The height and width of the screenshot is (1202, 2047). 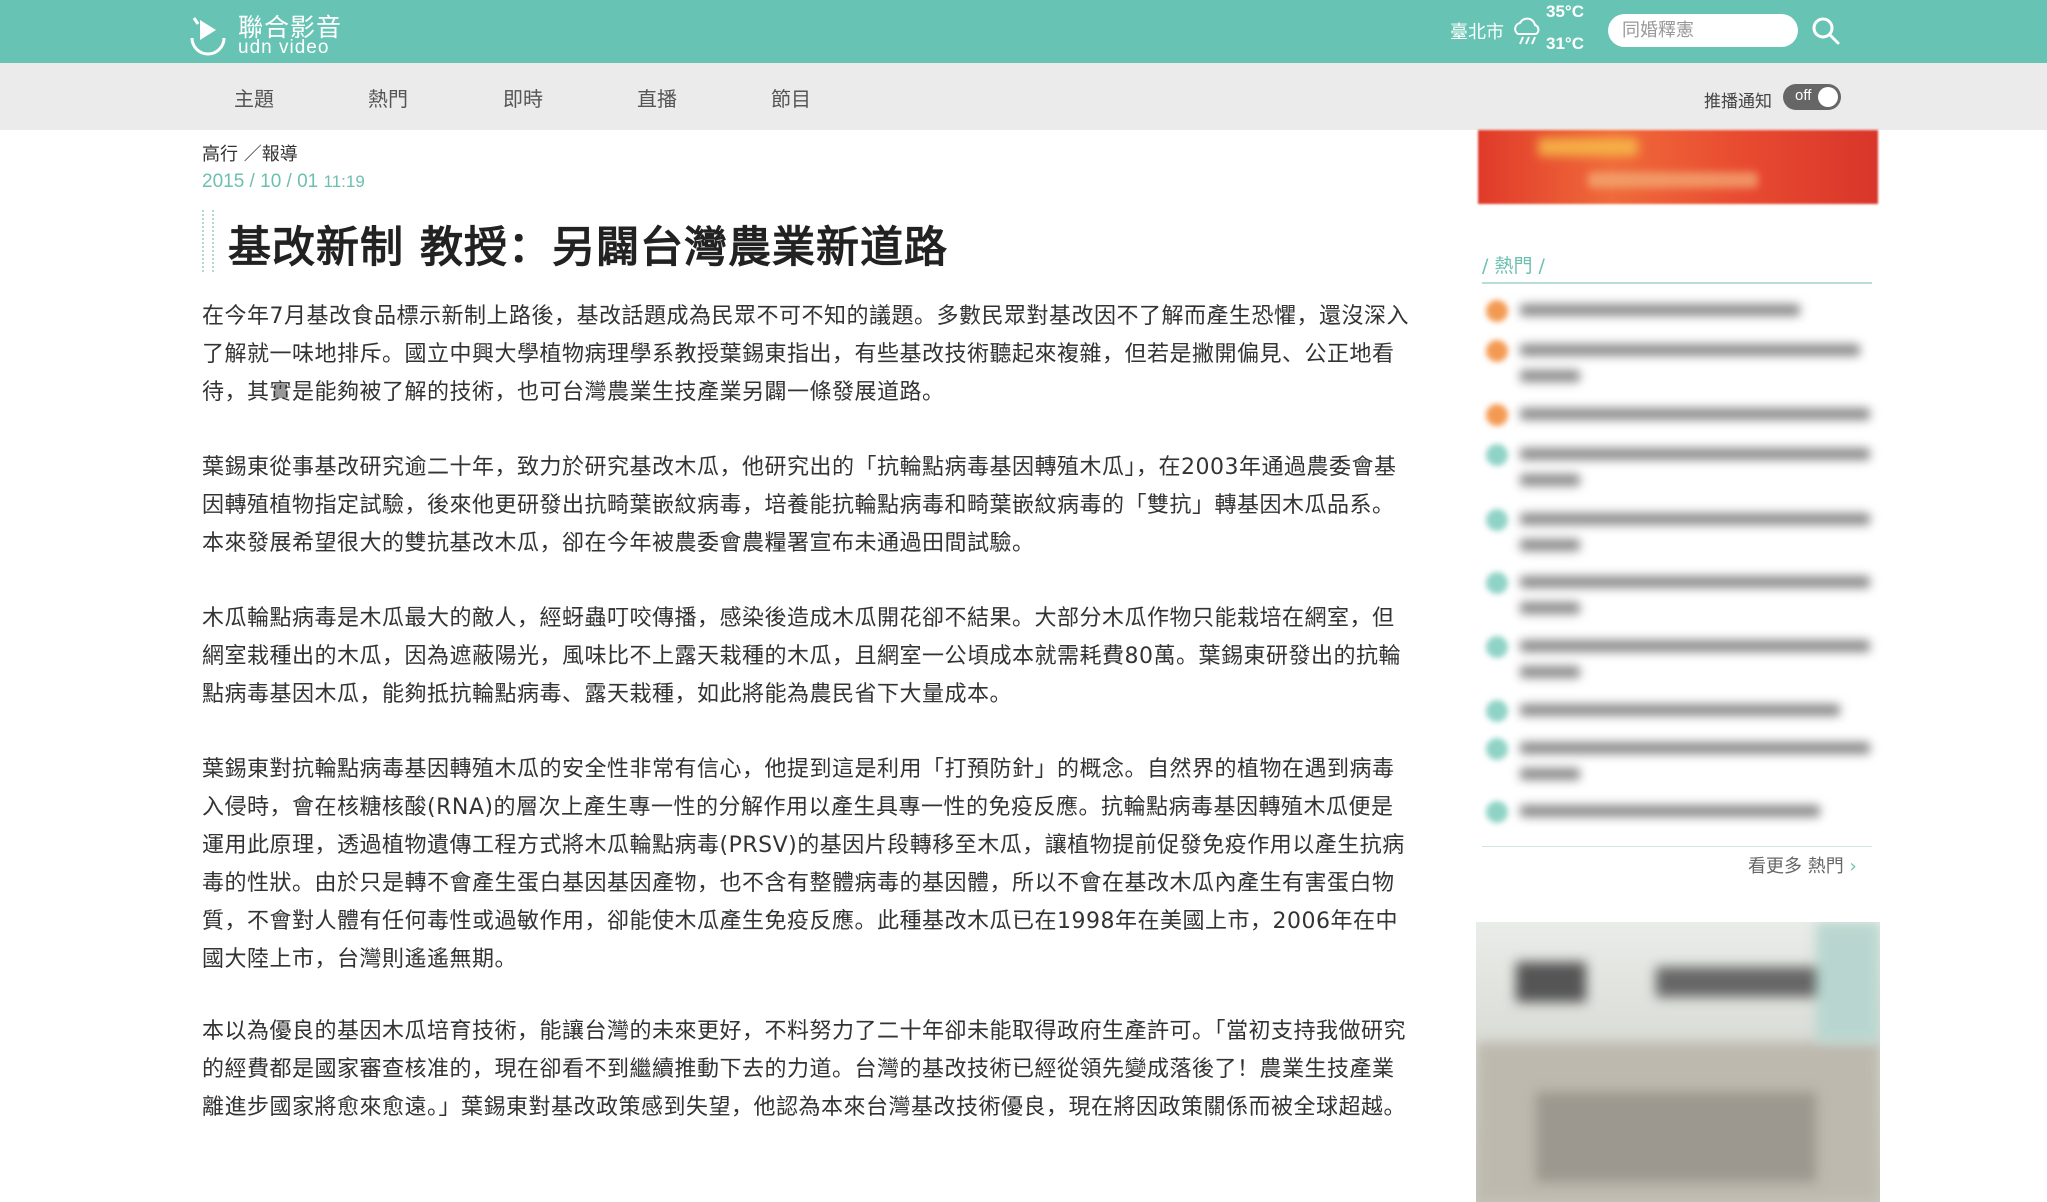 What do you see at coordinates (289, 181) in the screenshot?
I see `date-month-day: 10 / 01` at bounding box center [289, 181].